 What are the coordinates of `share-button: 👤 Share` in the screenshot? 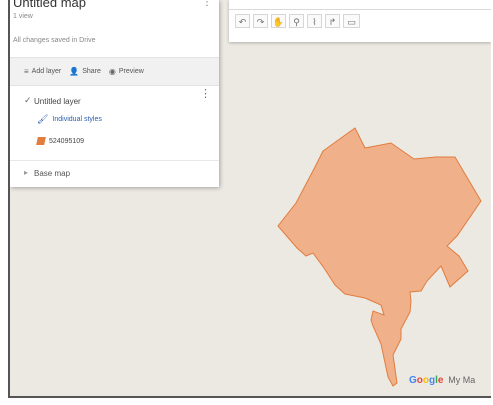 It's located at (85, 71).